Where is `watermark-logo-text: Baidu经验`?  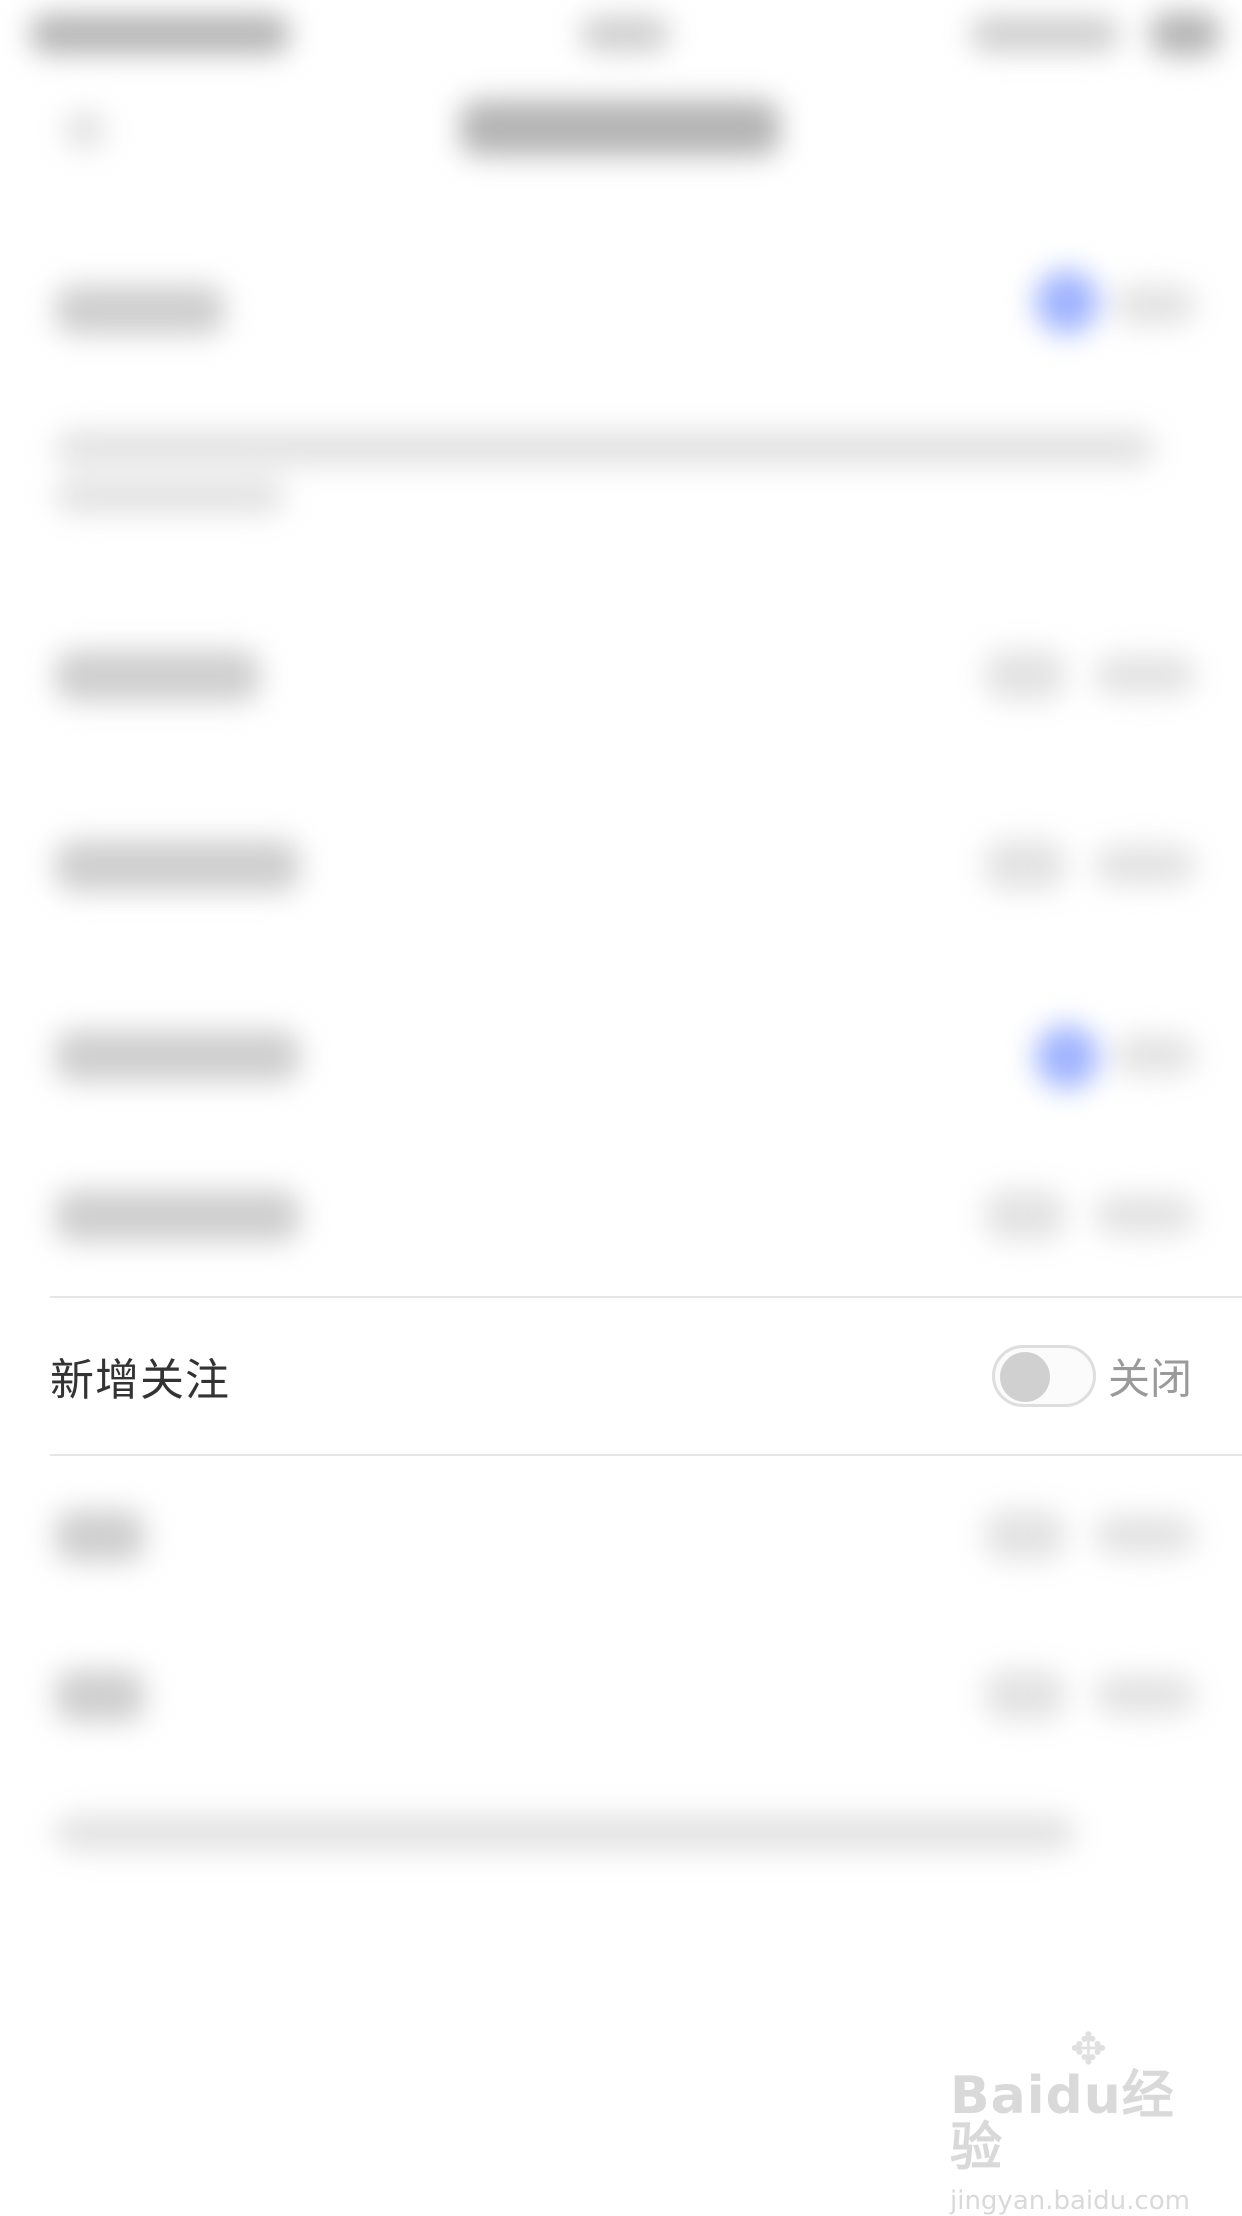
watermark-logo-text: Baidu经验 is located at coordinates (1062, 2122).